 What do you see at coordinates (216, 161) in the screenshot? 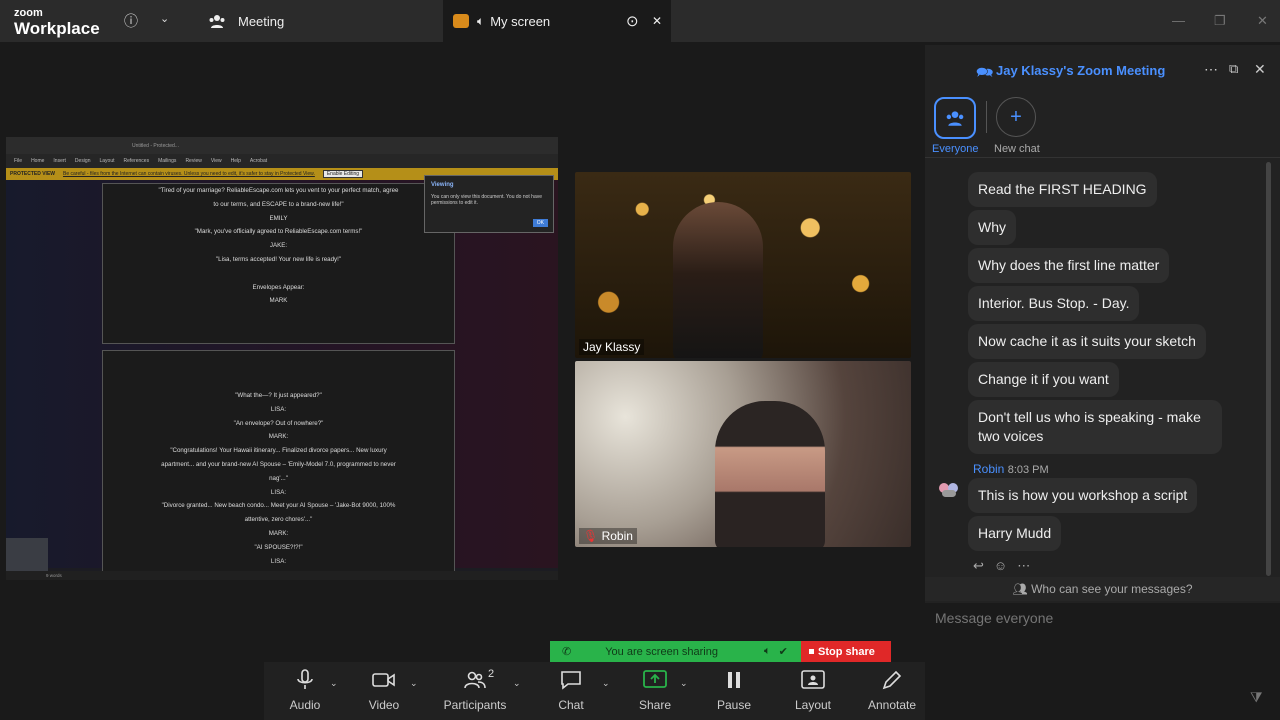
I see `doc-menu-item: View` at bounding box center [216, 161].